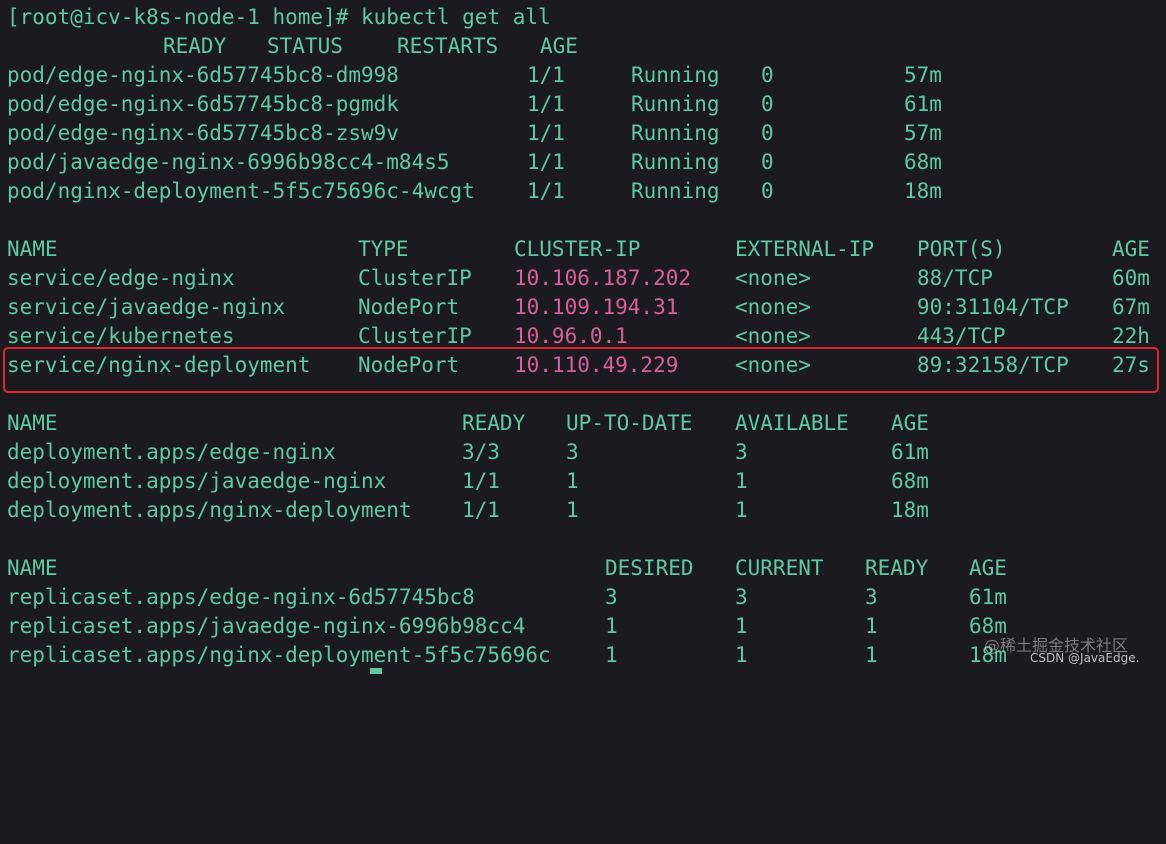 Image resolution: width=1166 pixels, height=844 pixels. Describe the element at coordinates (1131, 307) in the screenshot. I see `service-age: 67m` at that location.